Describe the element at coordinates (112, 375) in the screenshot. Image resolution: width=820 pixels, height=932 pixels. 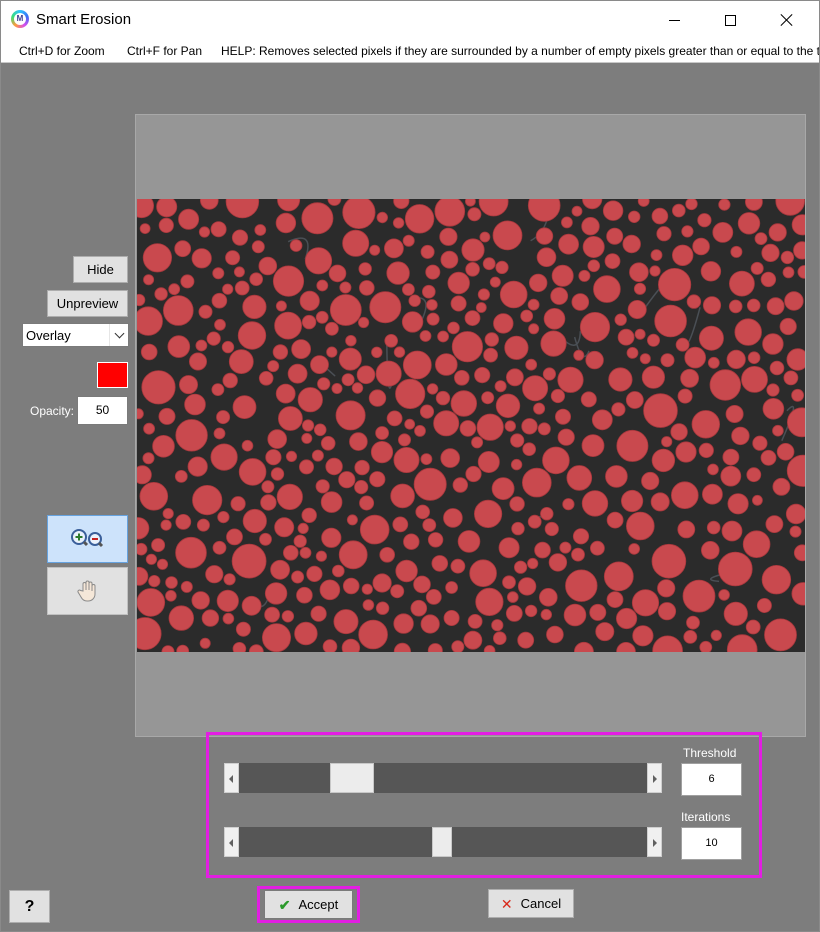
I see `overlay-color-swatch` at that location.